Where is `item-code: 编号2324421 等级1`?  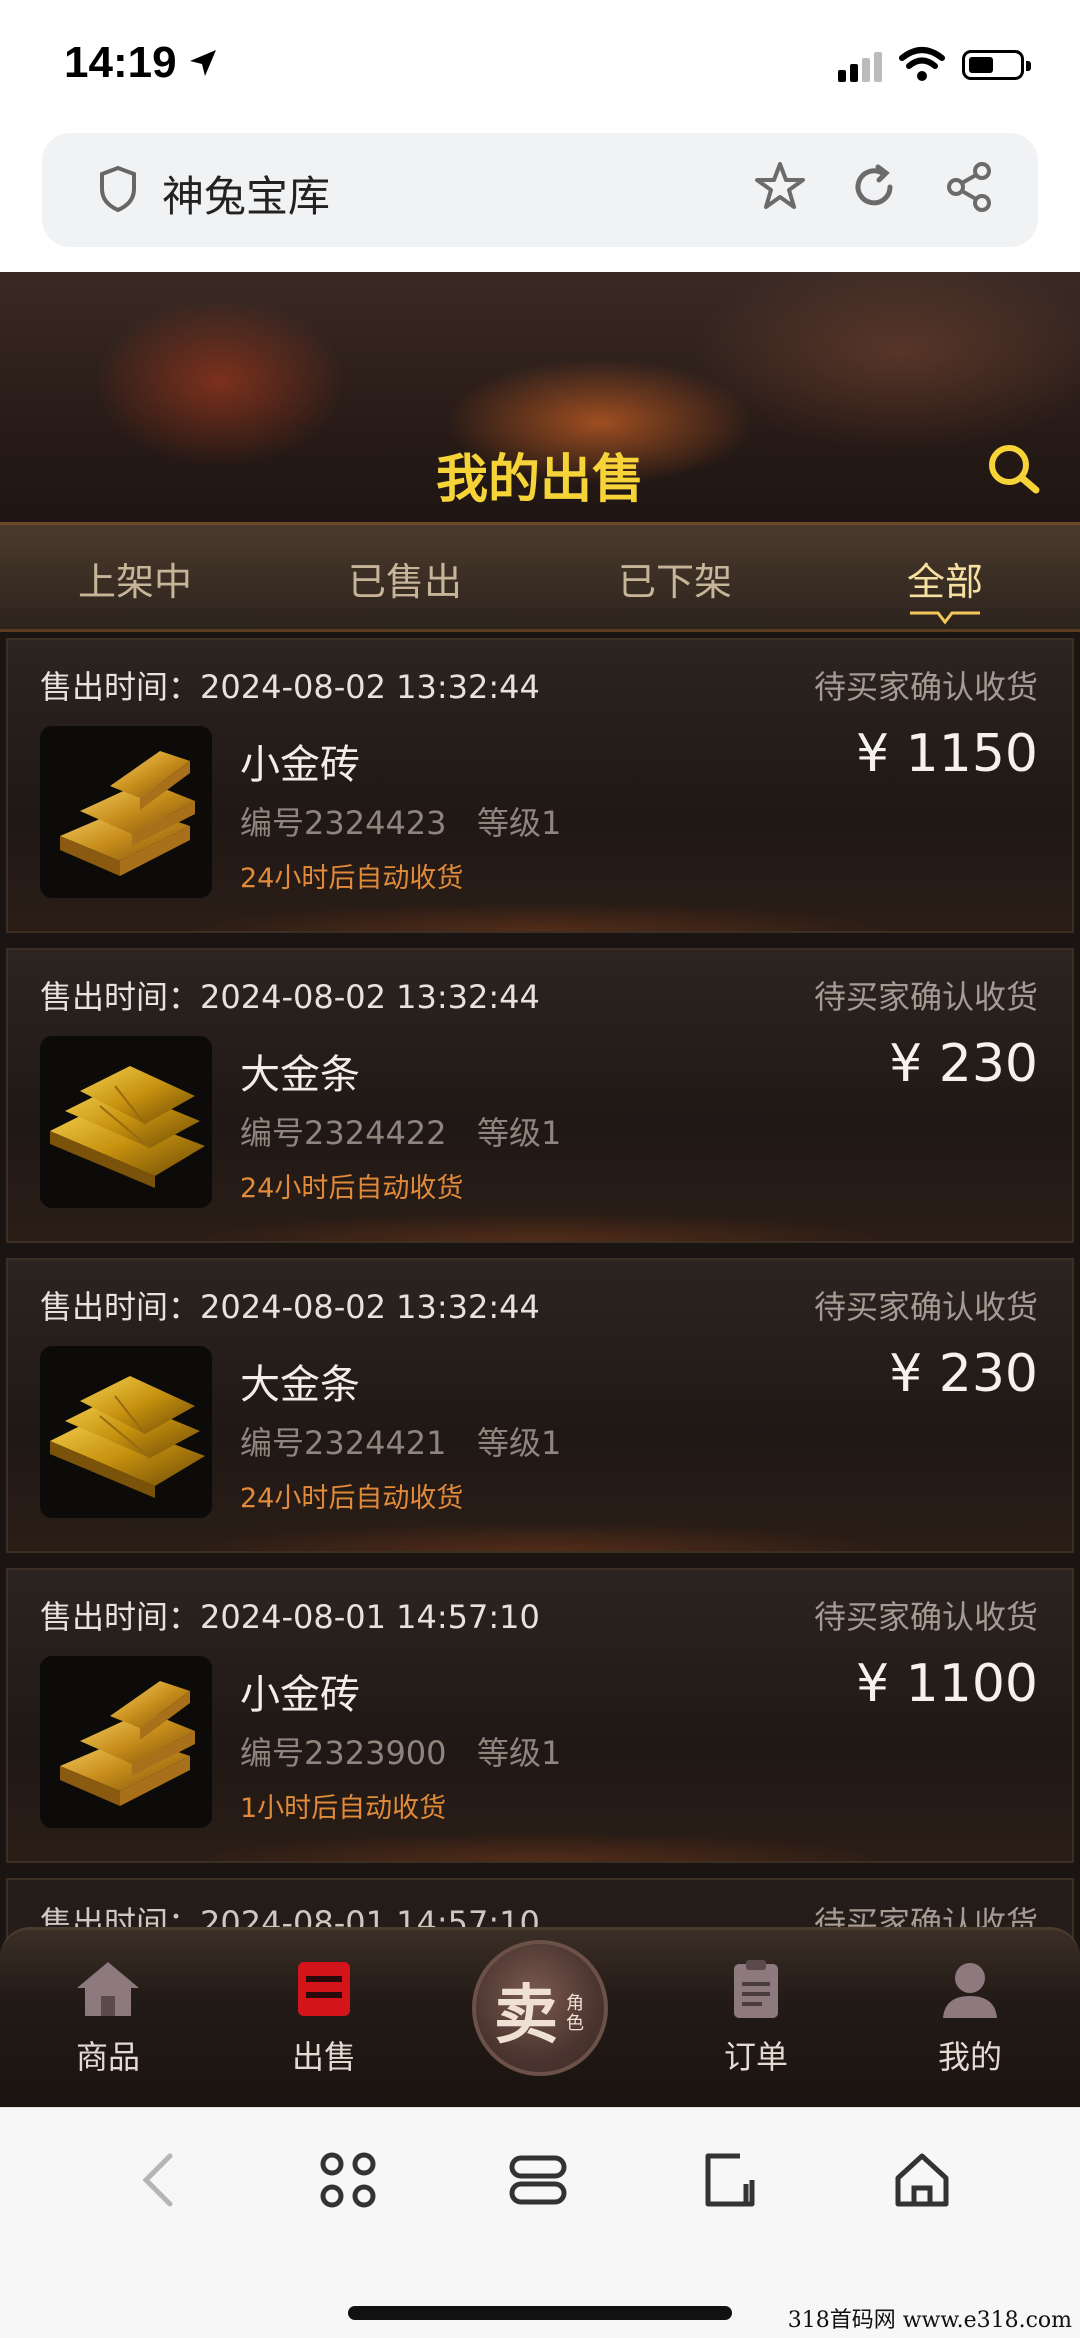
item-code: 编号2324421 等级1 is located at coordinates (401, 1443).